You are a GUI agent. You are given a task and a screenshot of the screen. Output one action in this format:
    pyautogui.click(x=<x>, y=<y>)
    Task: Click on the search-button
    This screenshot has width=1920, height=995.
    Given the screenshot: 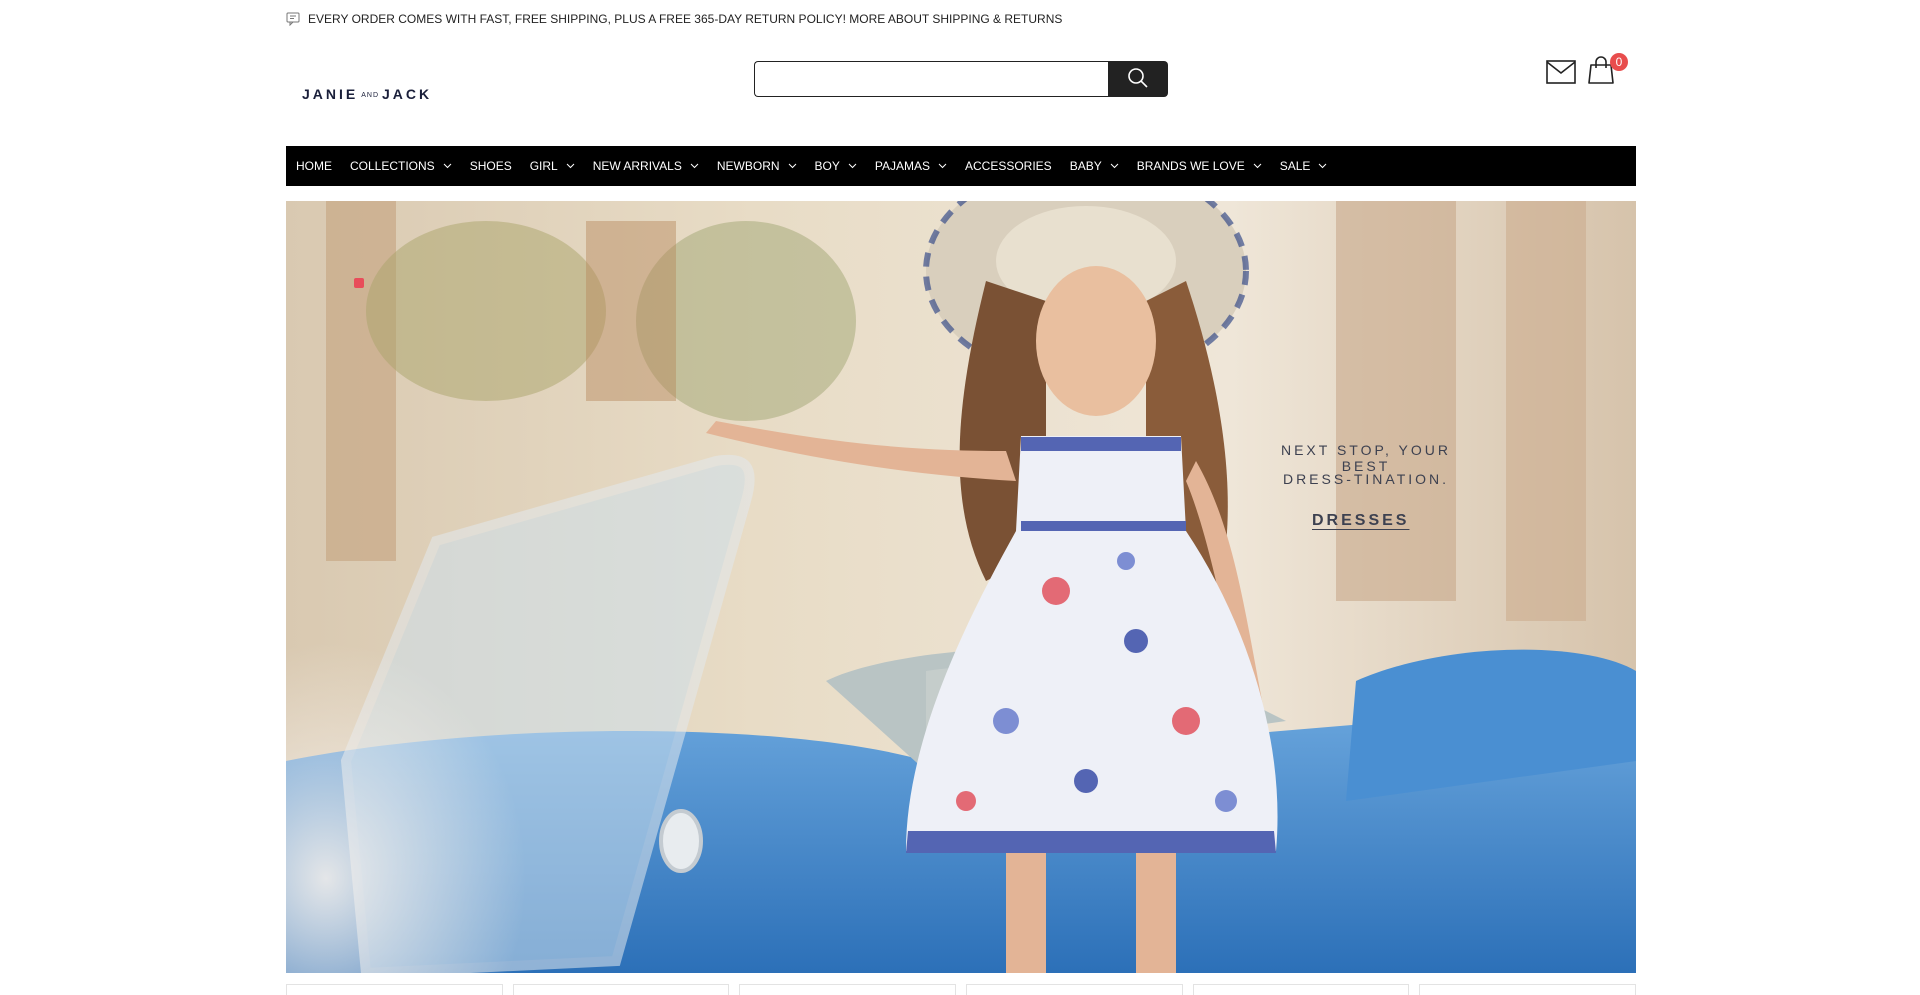 What is the action you would take?
    pyautogui.click(x=1138, y=79)
    